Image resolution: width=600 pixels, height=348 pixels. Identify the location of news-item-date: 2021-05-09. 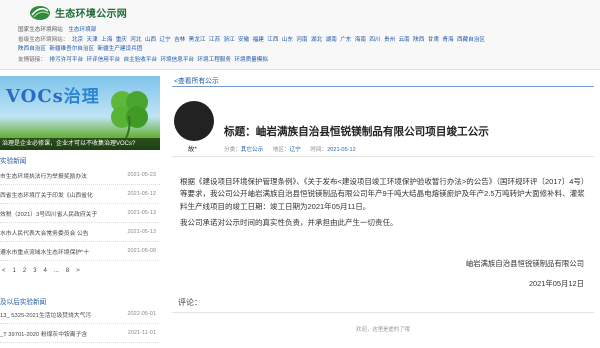
(141, 251).